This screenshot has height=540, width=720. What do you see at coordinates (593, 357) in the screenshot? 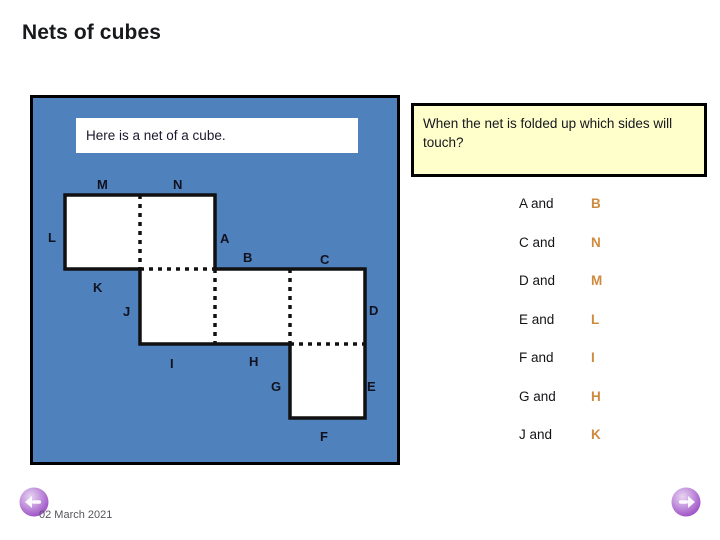
I see `answer-match-label: I` at bounding box center [593, 357].